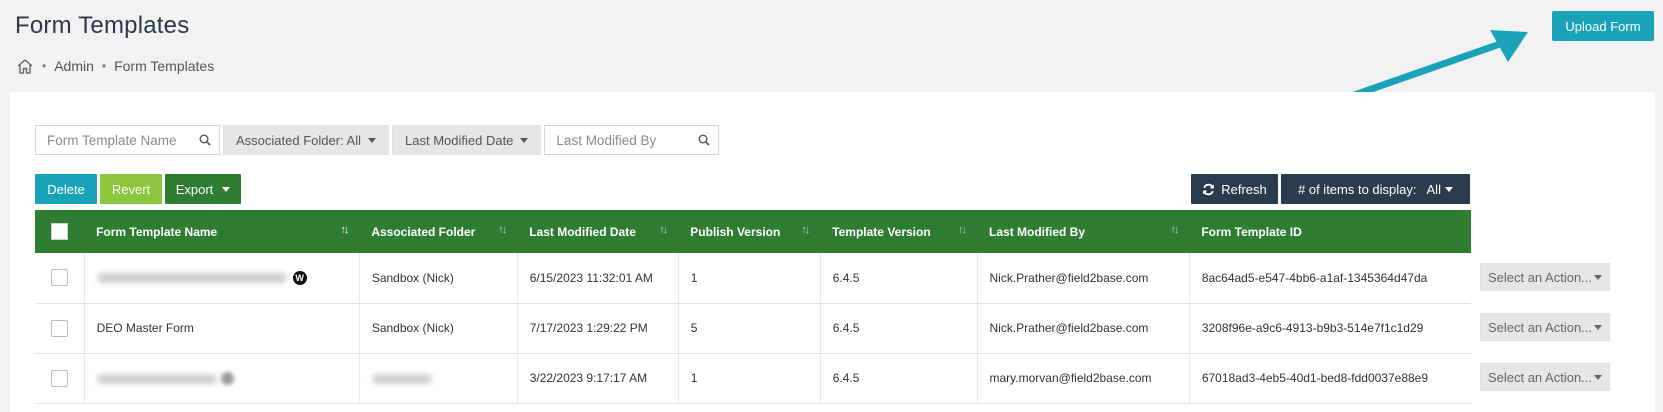 The width and height of the screenshot is (1663, 412). What do you see at coordinates (1244, 189) in the screenshot?
I see `refresh-label: Refresh` at bounding box center [1244, 189].